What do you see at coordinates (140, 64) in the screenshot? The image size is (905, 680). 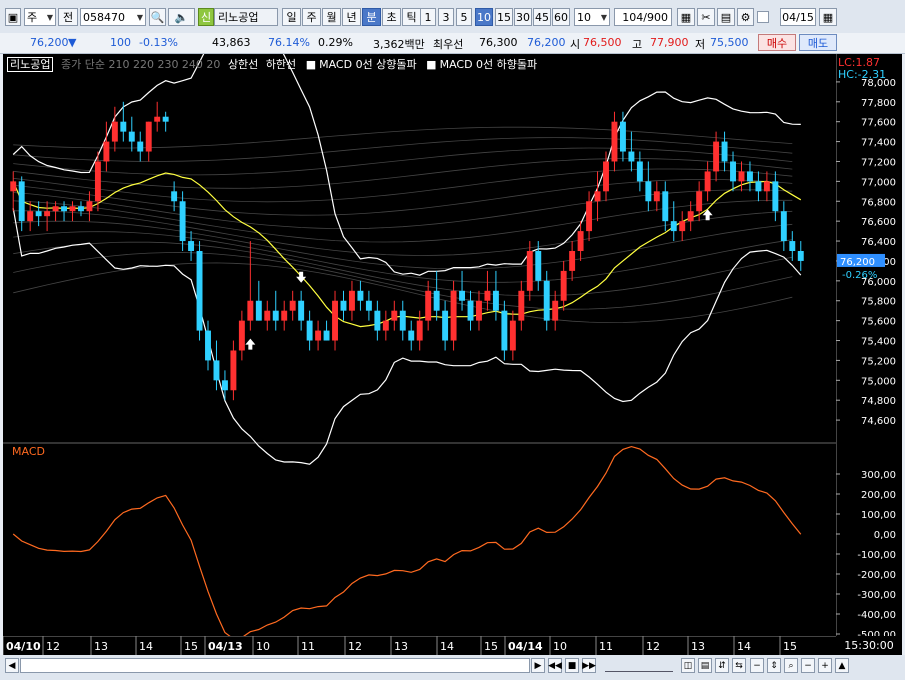 I see `legend-ma: 종가 단순 210 220 230 240 20` at bounding box center [140, 64].